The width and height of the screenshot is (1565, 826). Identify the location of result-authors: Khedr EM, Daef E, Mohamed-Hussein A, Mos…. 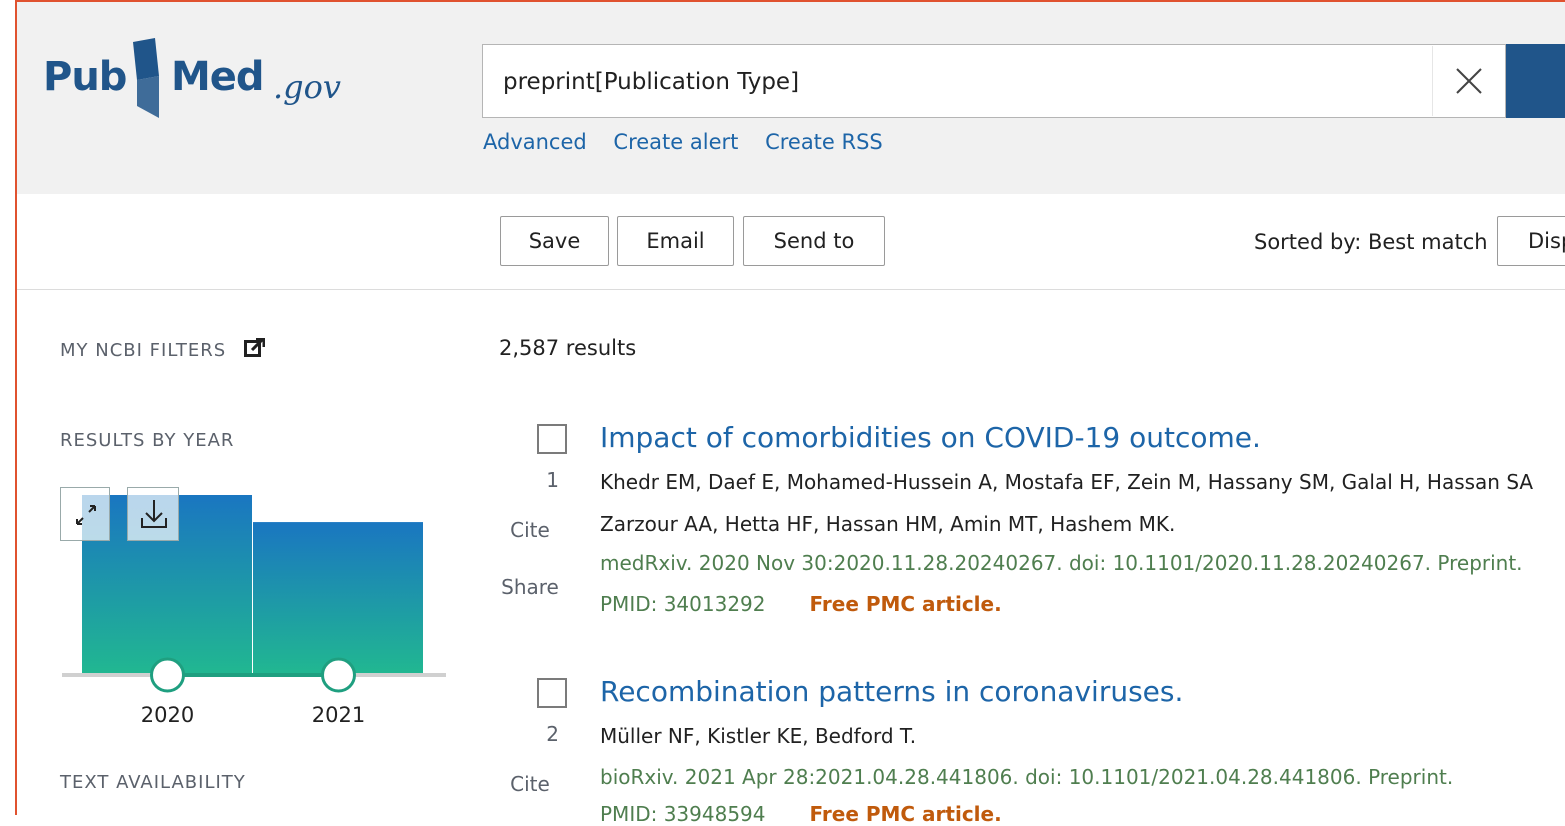
(1067, 482).